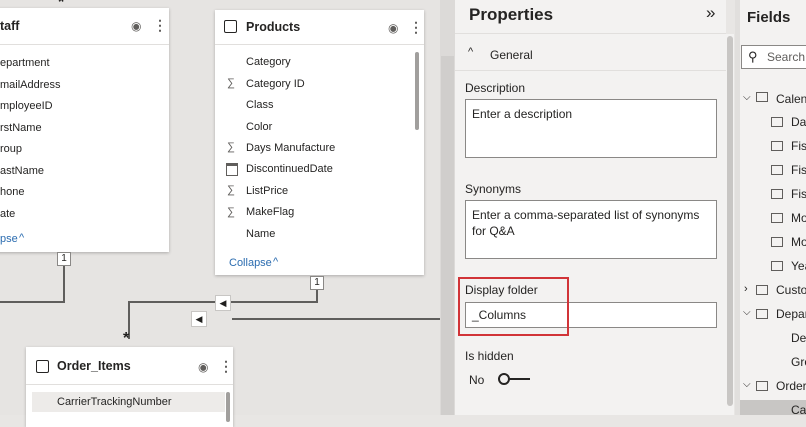  Describe the element at coordinates (94, 366) in the screenshot. I see `card-title: Order_Items` at that location.